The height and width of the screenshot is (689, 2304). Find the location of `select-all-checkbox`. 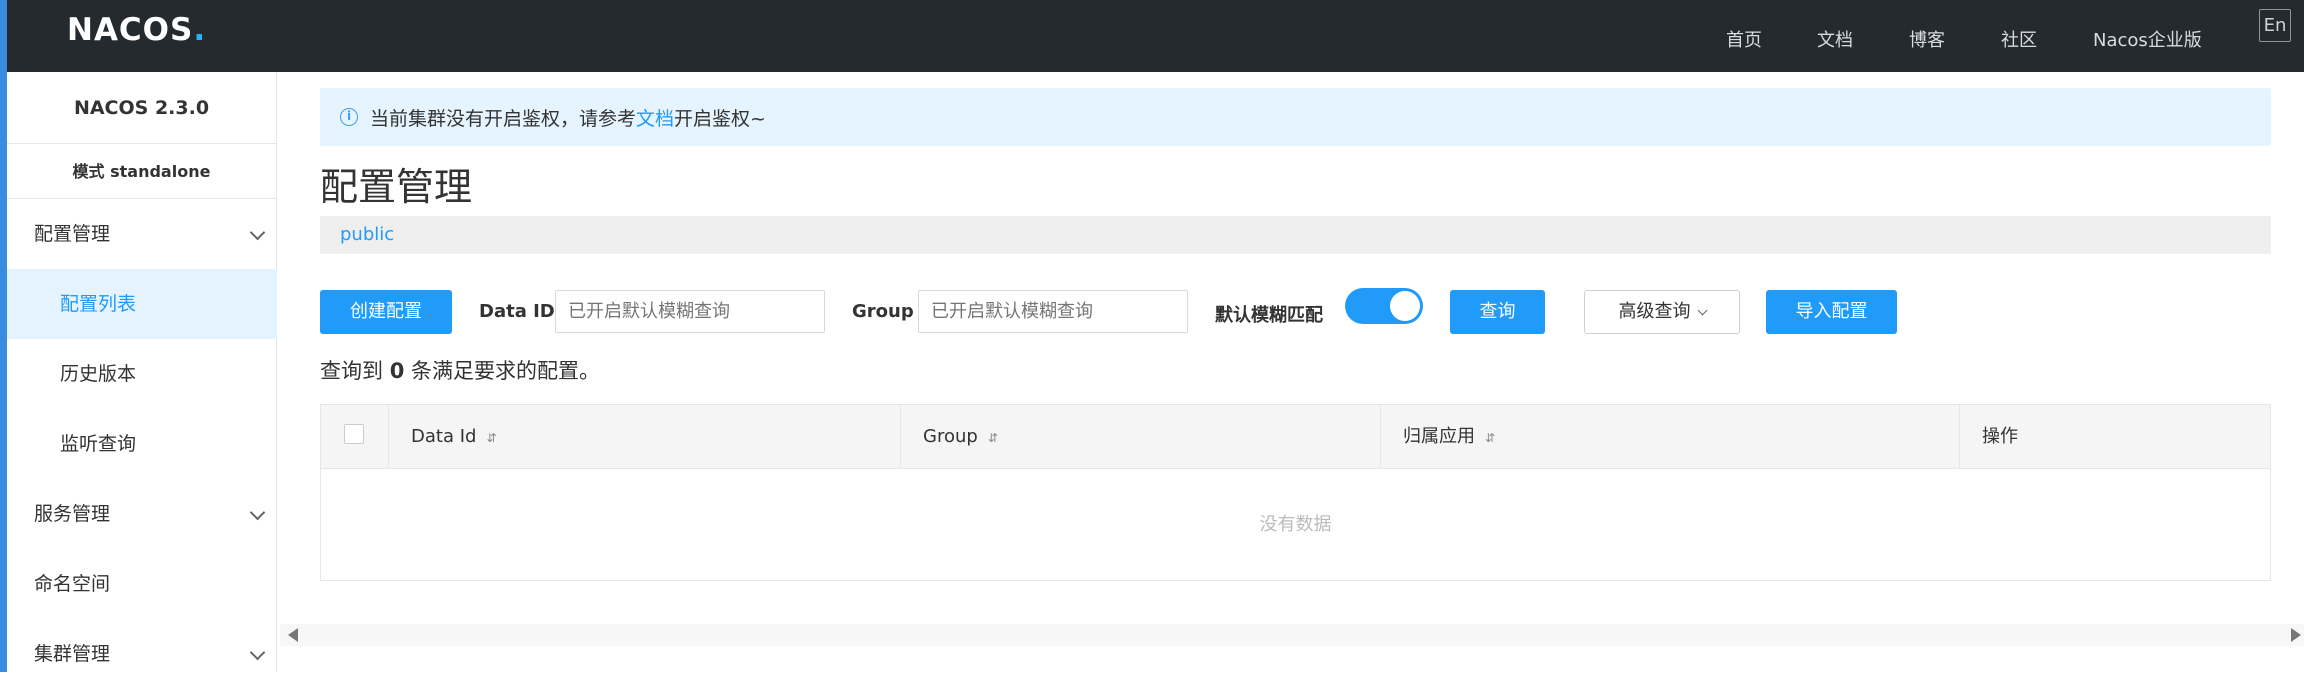

select-all-checkbox is located at coordinates (354, 434).